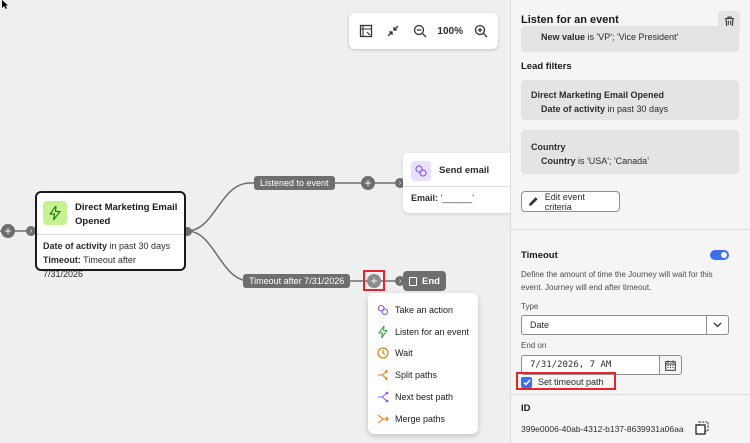 The image size is (750, 443). What do you see at coordinates (126, 214) in the screenshot?
I see `event-node-title: Direct Marketing Email Opened` at bounding box center [126, 214].